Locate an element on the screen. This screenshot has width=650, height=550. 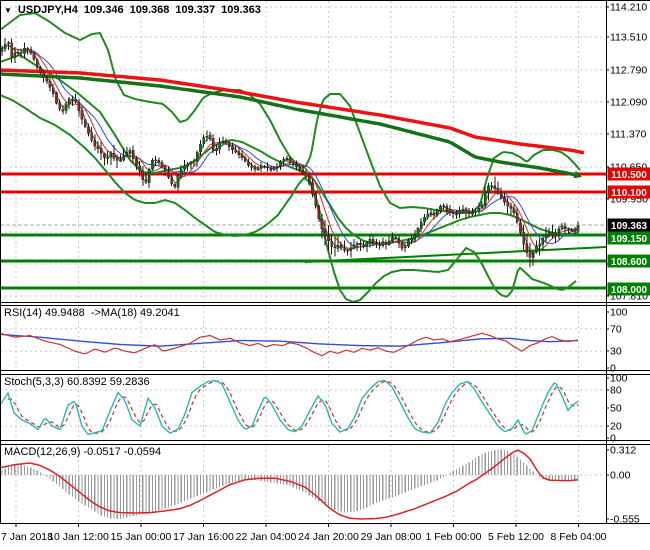
ohlc-open: 109.346 is located at coordinates (103, 10).